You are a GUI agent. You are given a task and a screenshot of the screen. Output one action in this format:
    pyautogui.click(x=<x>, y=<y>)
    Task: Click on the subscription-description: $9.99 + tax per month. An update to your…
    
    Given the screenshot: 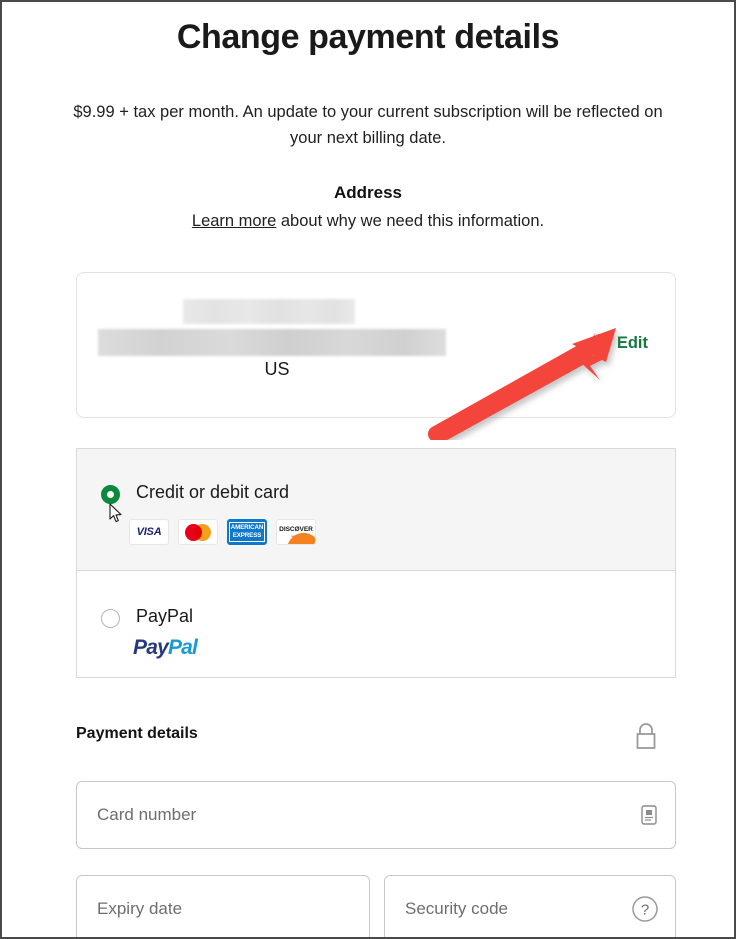 What is the action you would take?
    pyautogui.click(x=368, y=125)
    